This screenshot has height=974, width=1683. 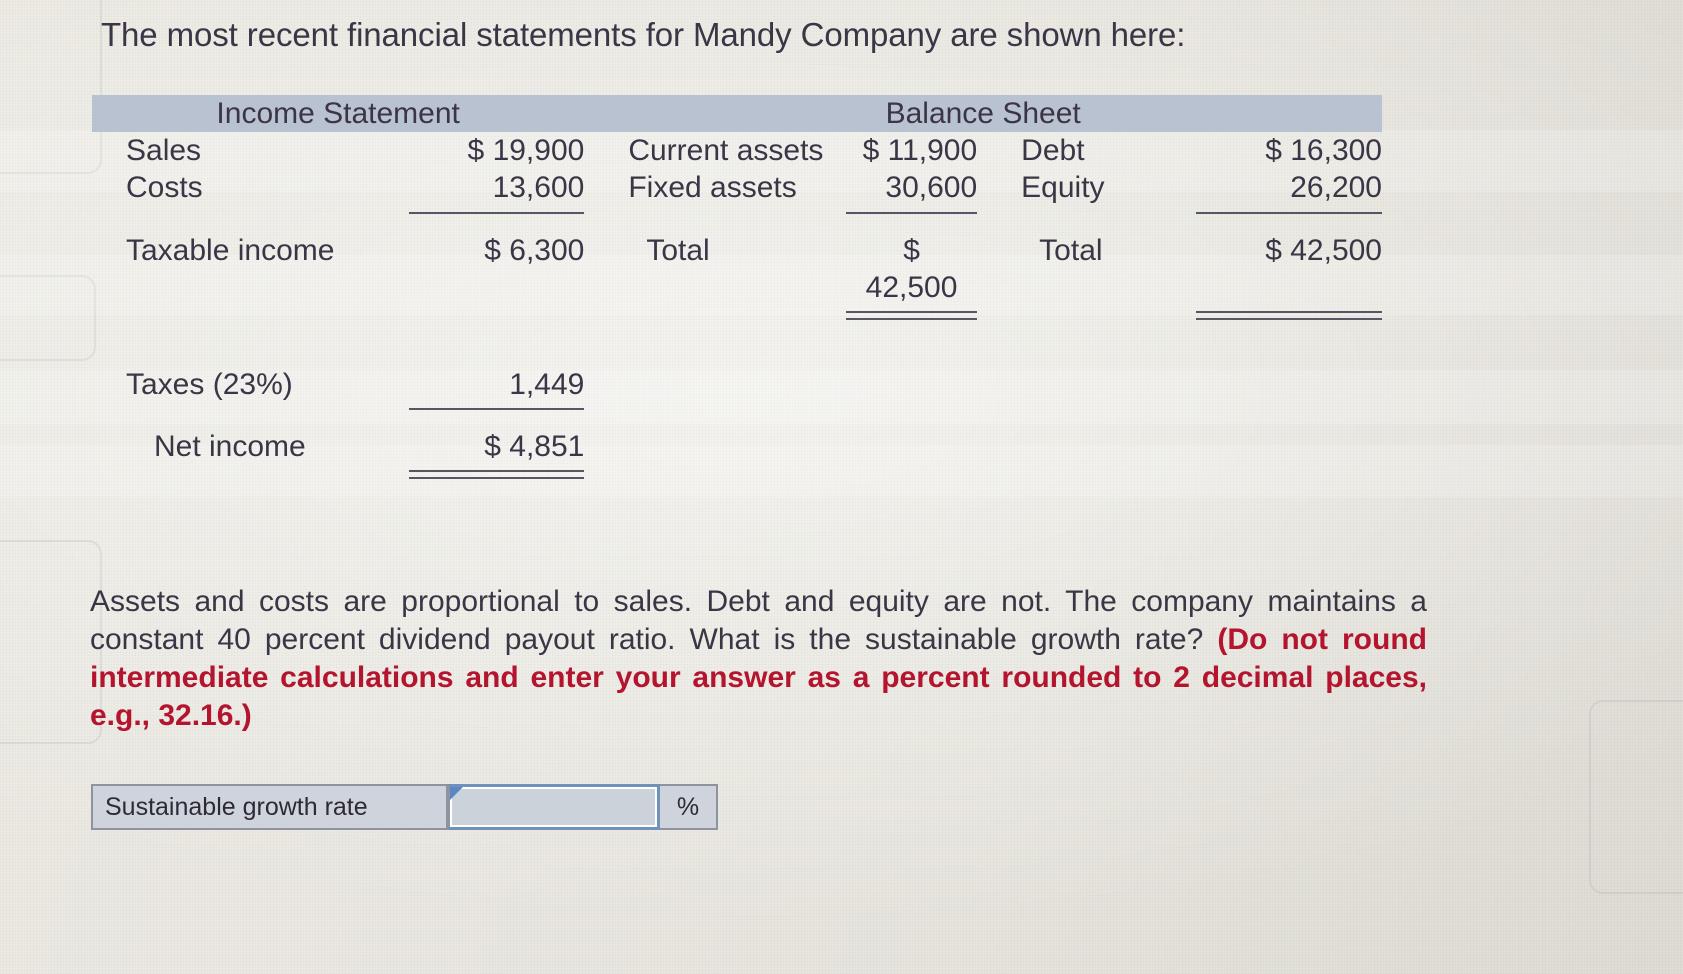 I want to click on row-label-taxable-income: Taxable income, so click(x=230, y=250).